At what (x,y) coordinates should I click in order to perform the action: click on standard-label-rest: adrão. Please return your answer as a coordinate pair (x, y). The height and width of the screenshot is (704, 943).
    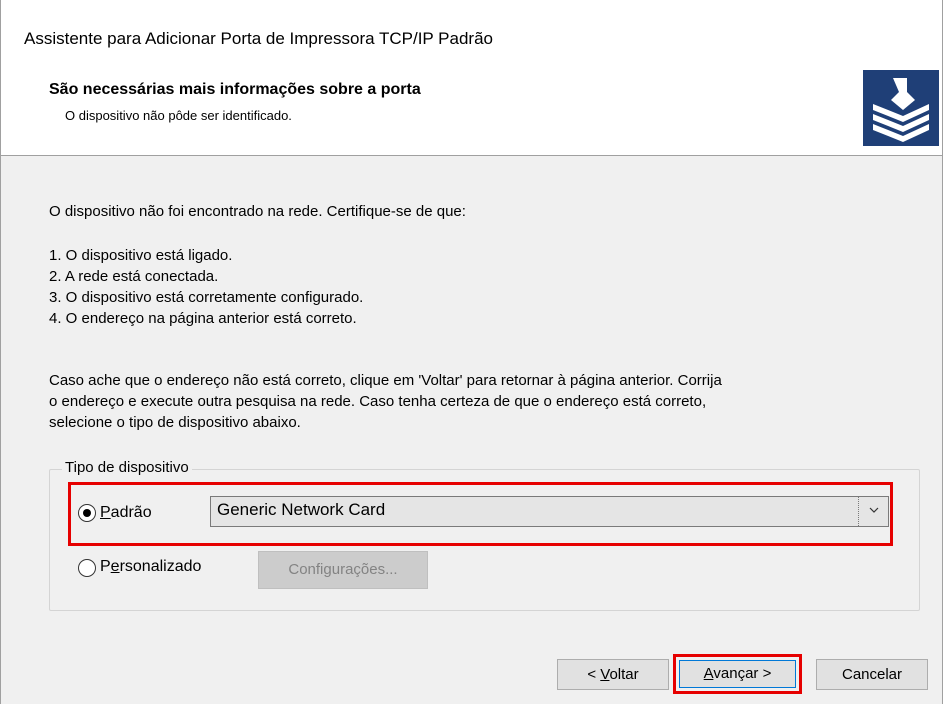
    Looking at the image, I should click on (131, 512).